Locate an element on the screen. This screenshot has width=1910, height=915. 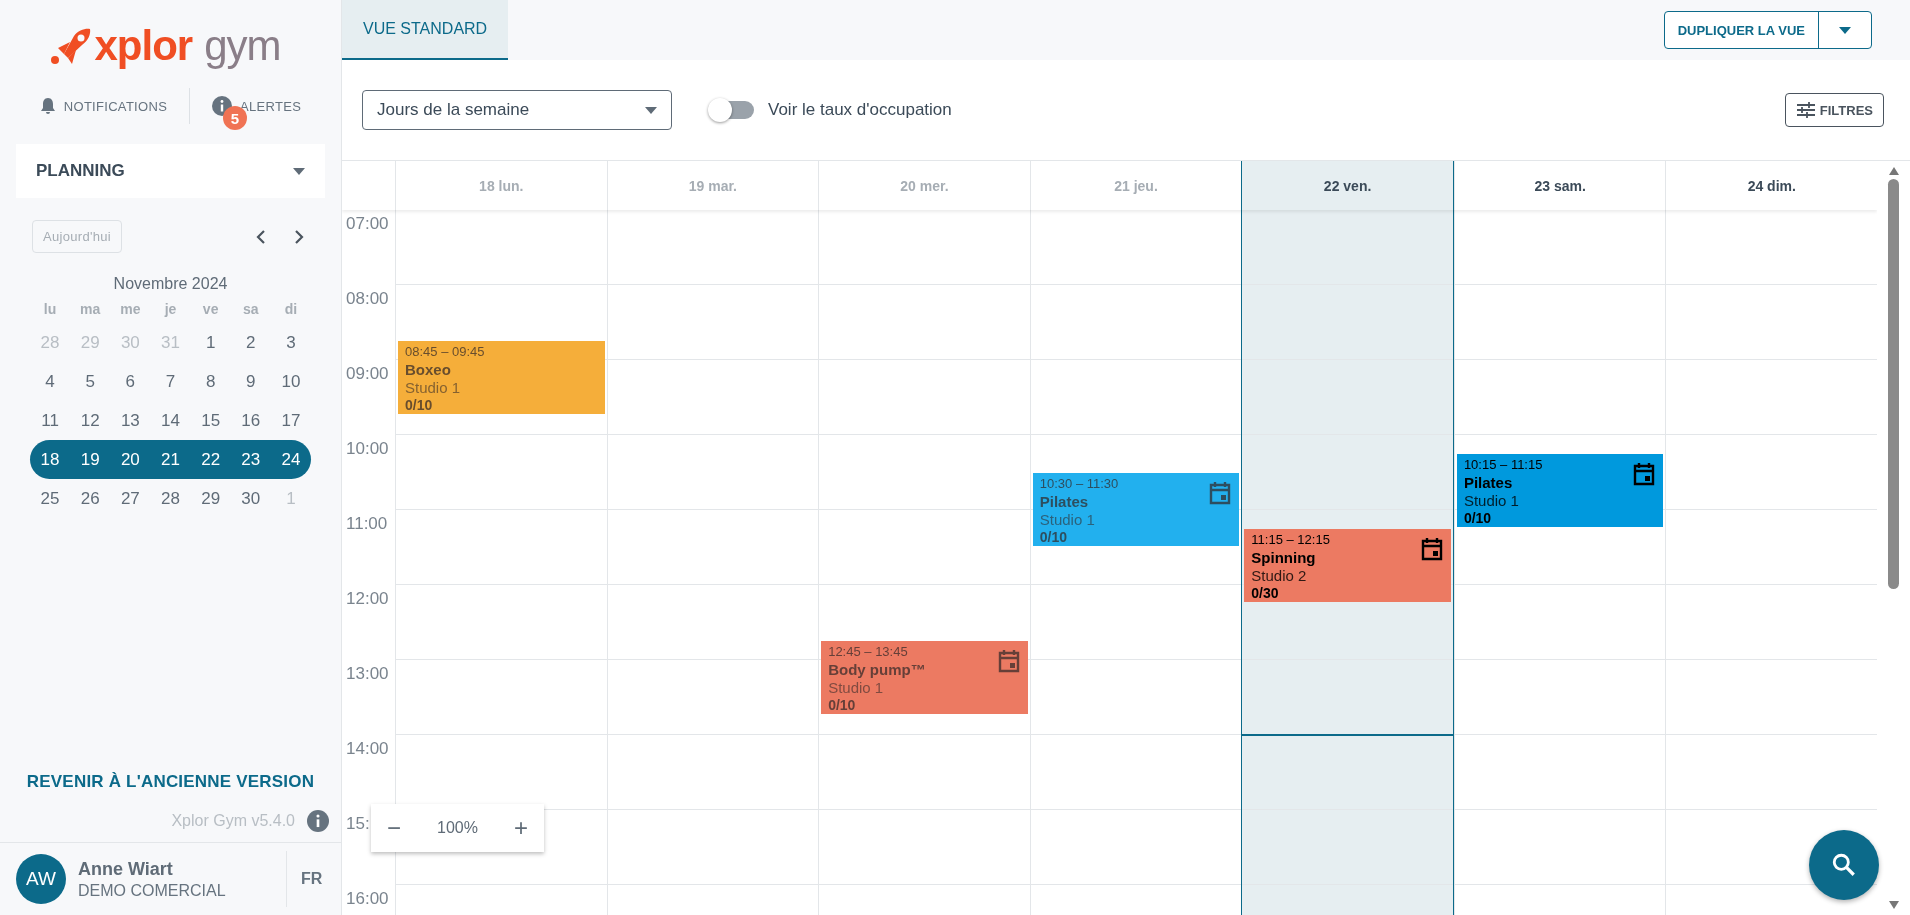
user-company: DEMO COMERCIAL is located at coordinates (152, 890).